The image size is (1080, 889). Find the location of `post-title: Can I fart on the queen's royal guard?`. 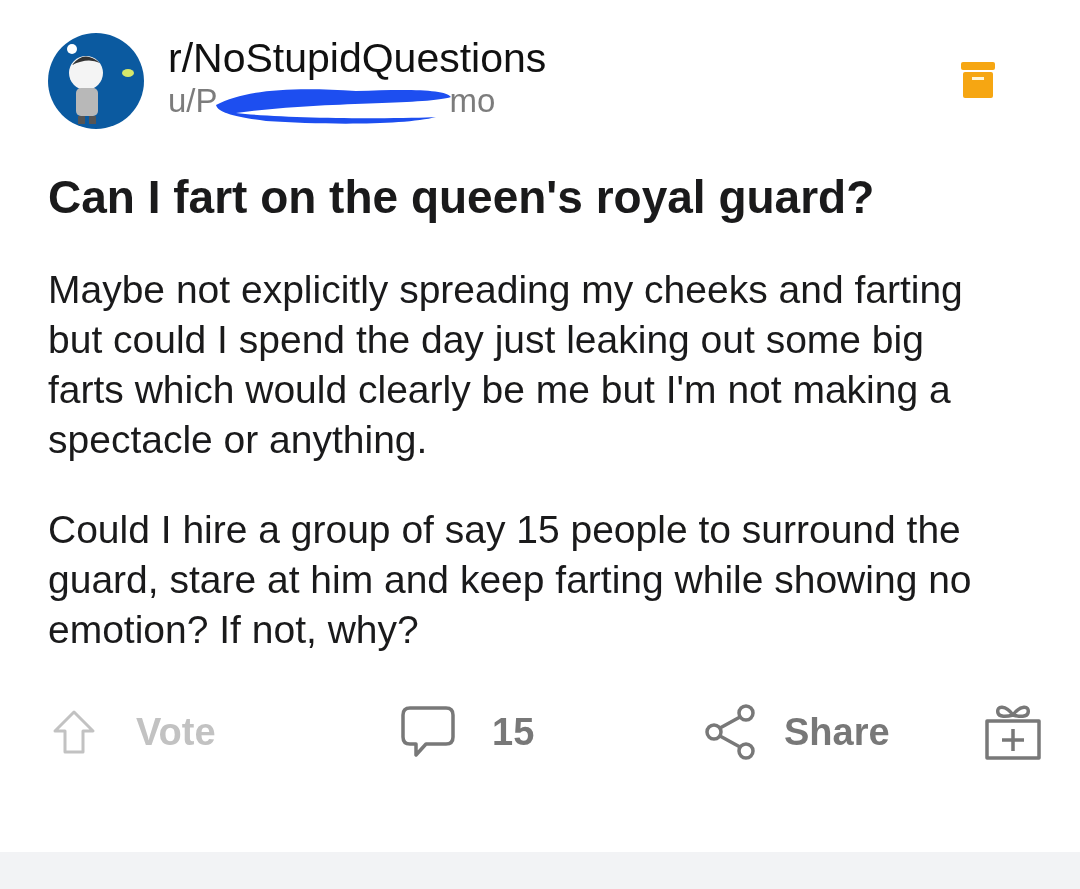

post-title: Can I fart on the queen's royal guard? is located at coordinates (462, 197).